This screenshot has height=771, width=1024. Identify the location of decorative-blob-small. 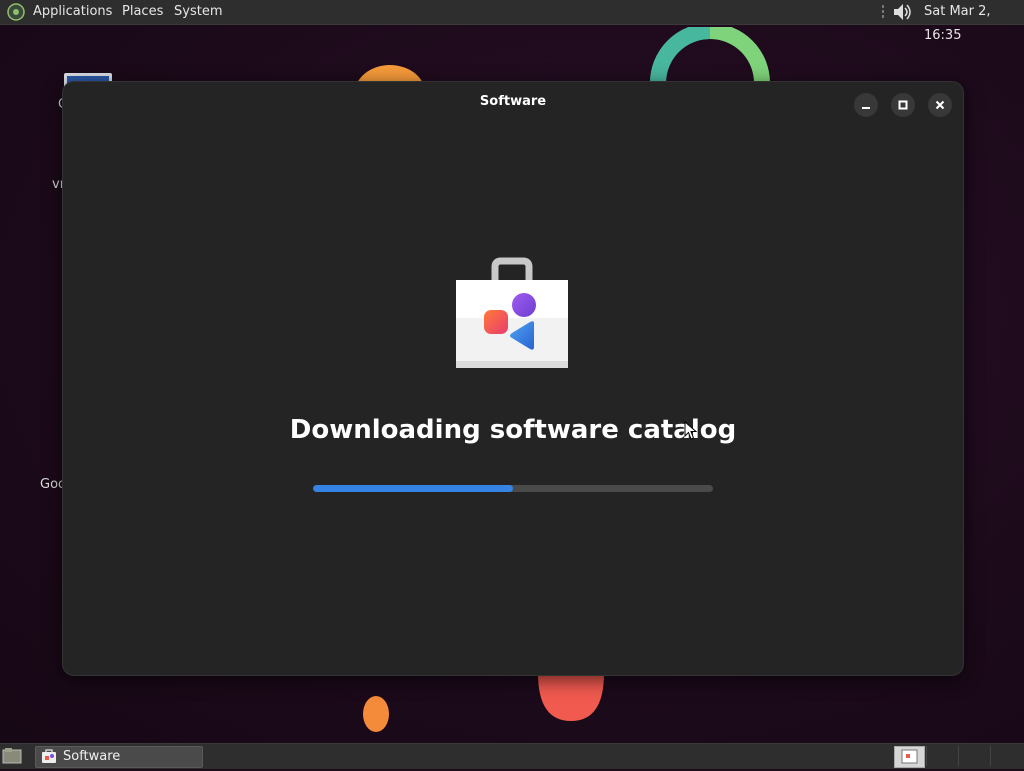
(376, 714).